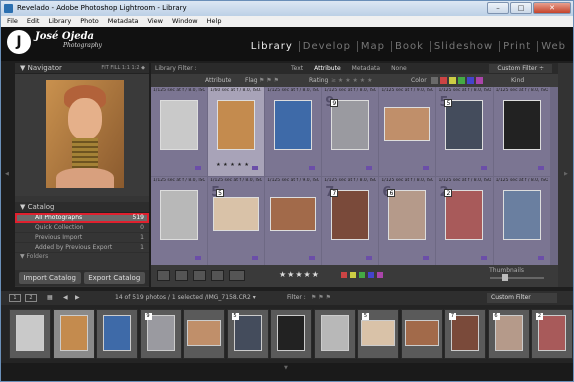 This screenshot has width=574, height=382. What do you see at coordinates (50, 298) in the screenshot?
I see `grid-icon: ▦` at bounding box center [50, 298].